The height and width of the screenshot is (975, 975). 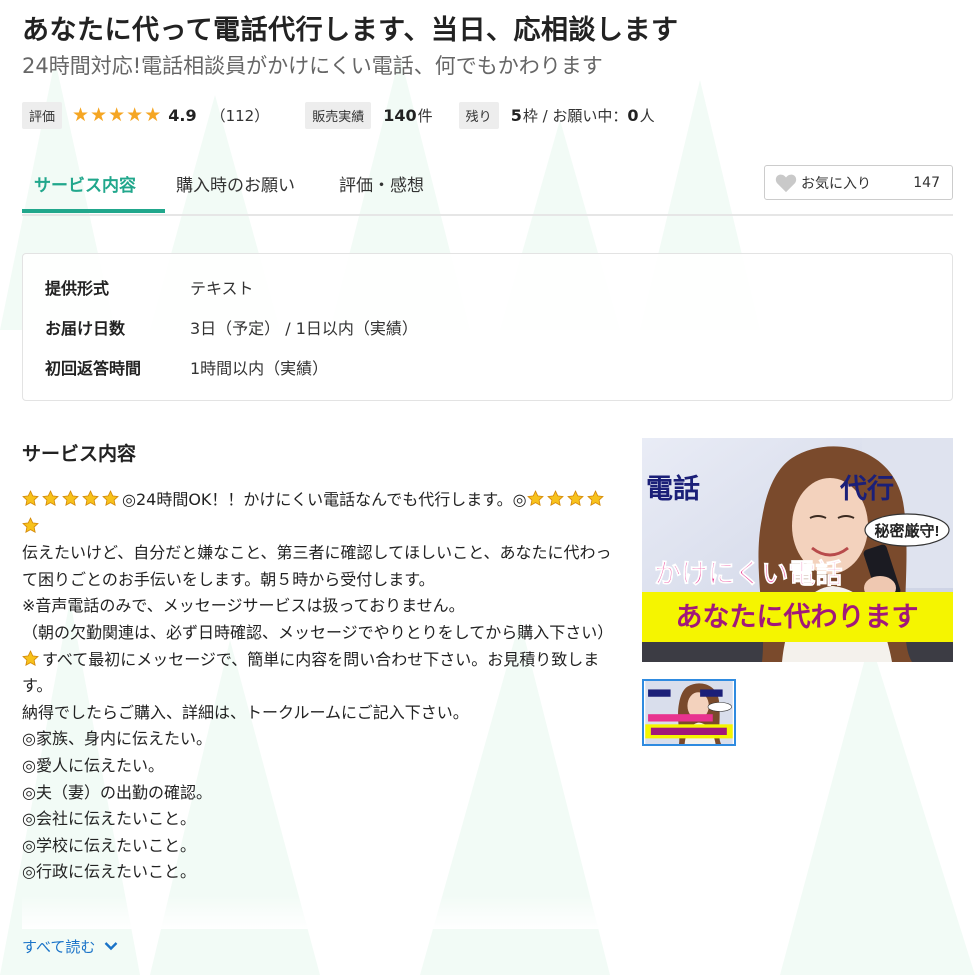 I want to click on description-paragraph: ◎24時間OK！！かけにくい電話なんでも代行します。◎, so click(x=320, y=513).